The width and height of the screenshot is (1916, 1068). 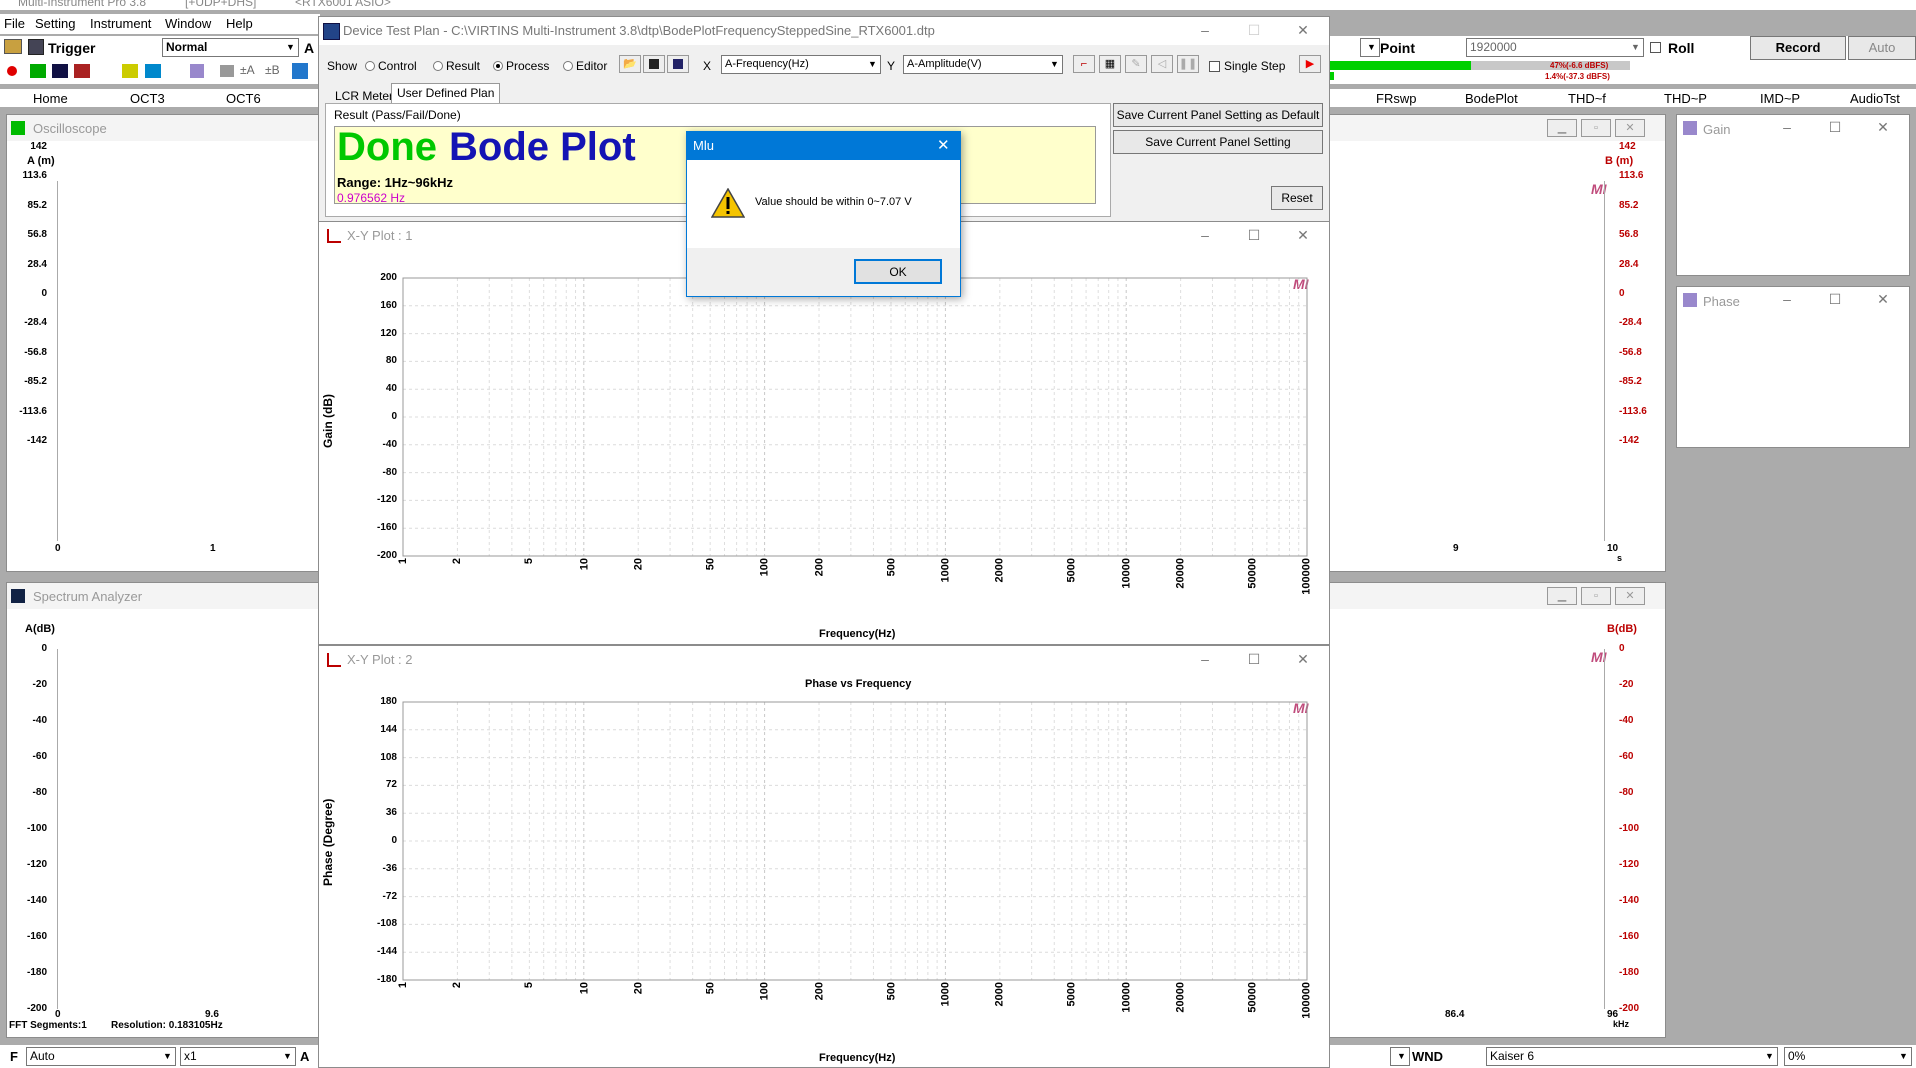 What do you see at coordinates (364, 96) in the screenshot?
I see `tab-lcr-meter: LCR Meter` at bounding box center [364, 96].